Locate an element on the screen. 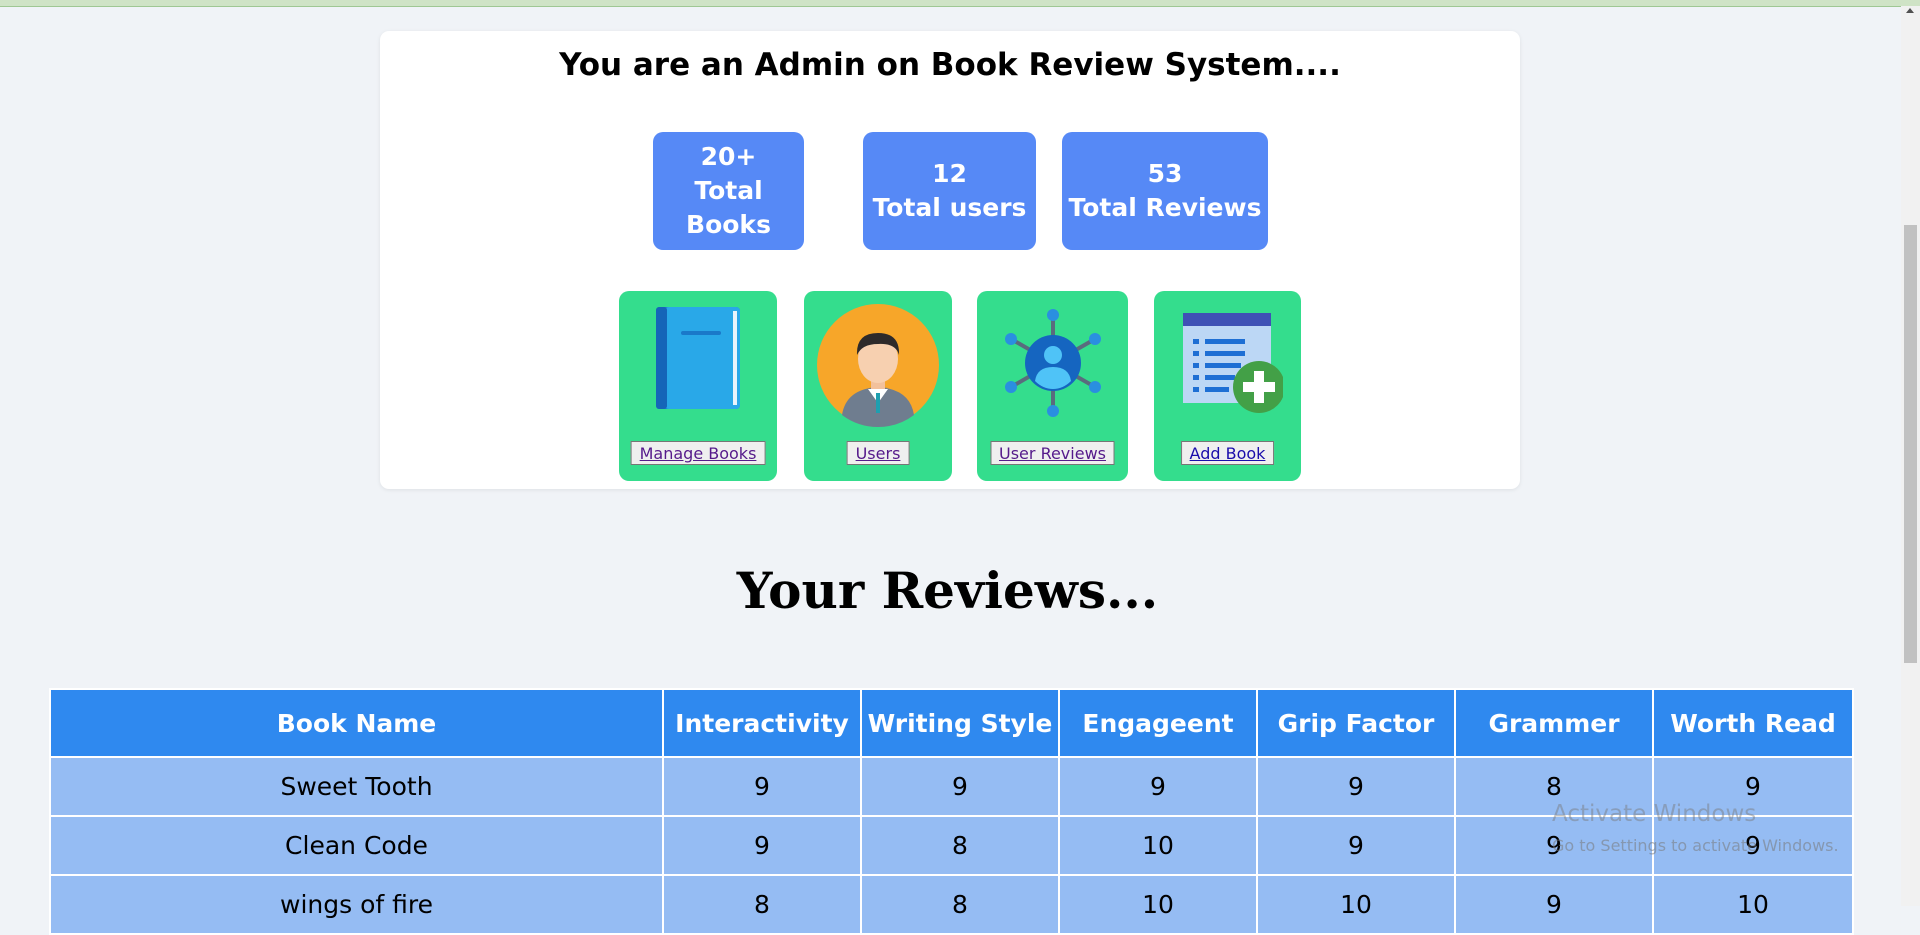 The width and height of the screenshot is (1920, 935). column-header: Interactivity is located at coordinates (762, 723).